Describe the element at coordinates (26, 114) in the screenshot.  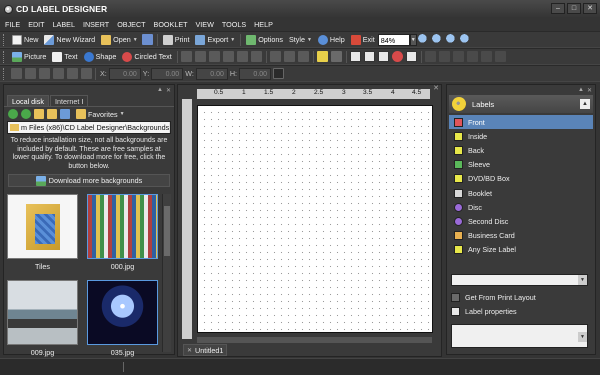
I see `forward-icon` at that location.